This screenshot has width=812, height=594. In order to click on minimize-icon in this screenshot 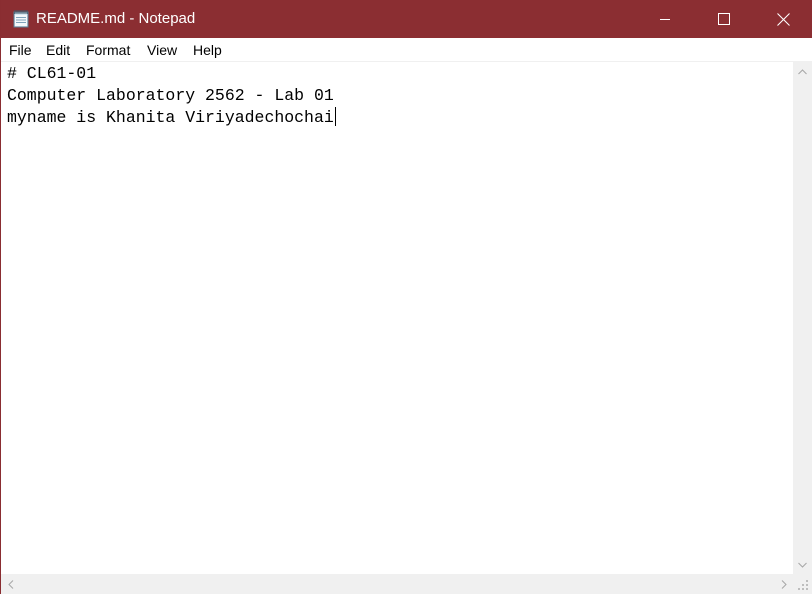, I will do `click(665, 19)`.